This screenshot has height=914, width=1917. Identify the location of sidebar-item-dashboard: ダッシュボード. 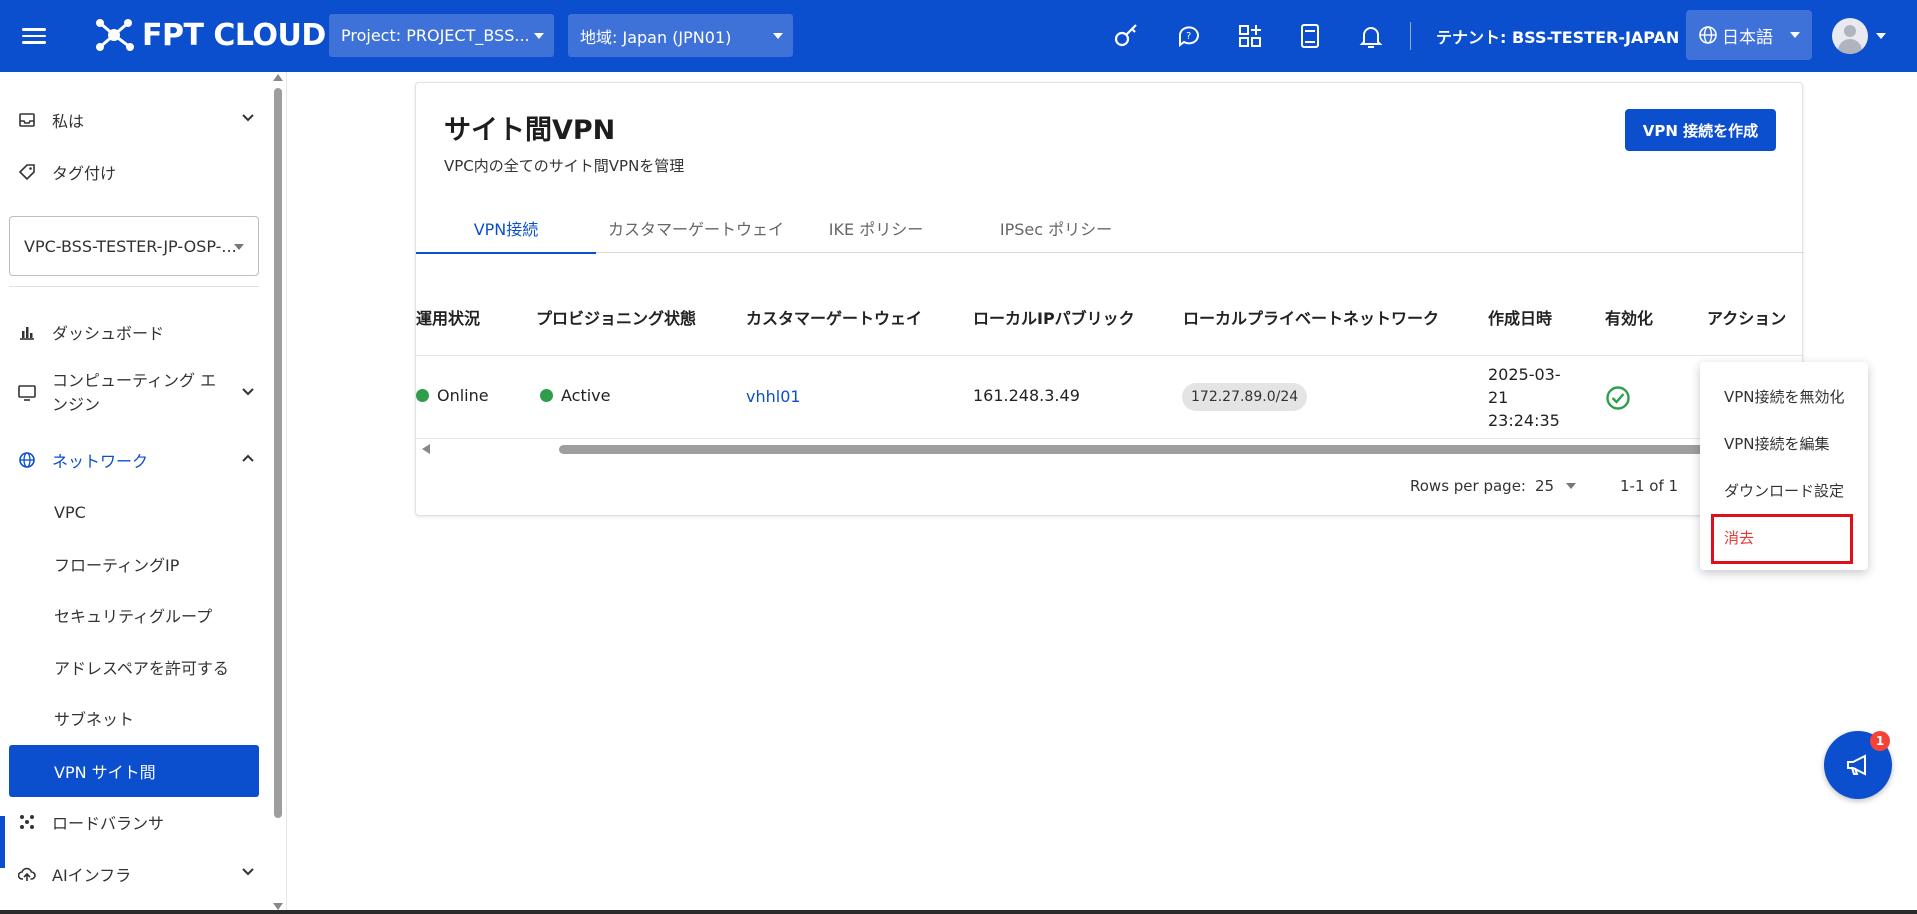
(135, 332).